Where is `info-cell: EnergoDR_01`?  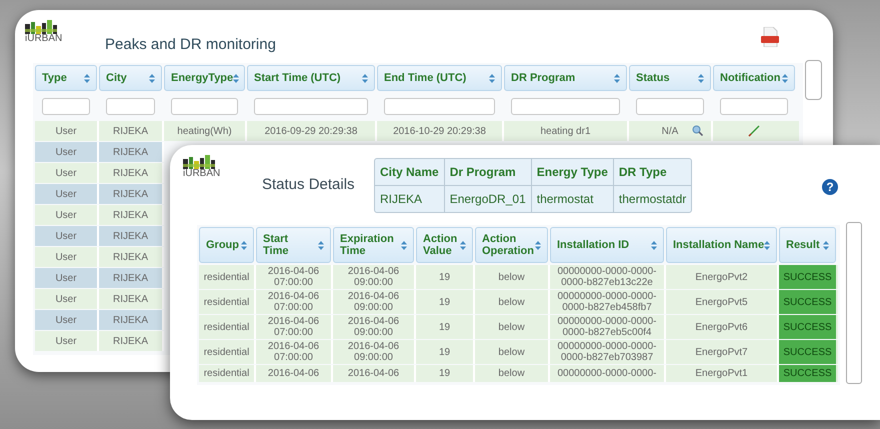 info-cell: EnergoDR_01 is located at coordinates (487, 199).